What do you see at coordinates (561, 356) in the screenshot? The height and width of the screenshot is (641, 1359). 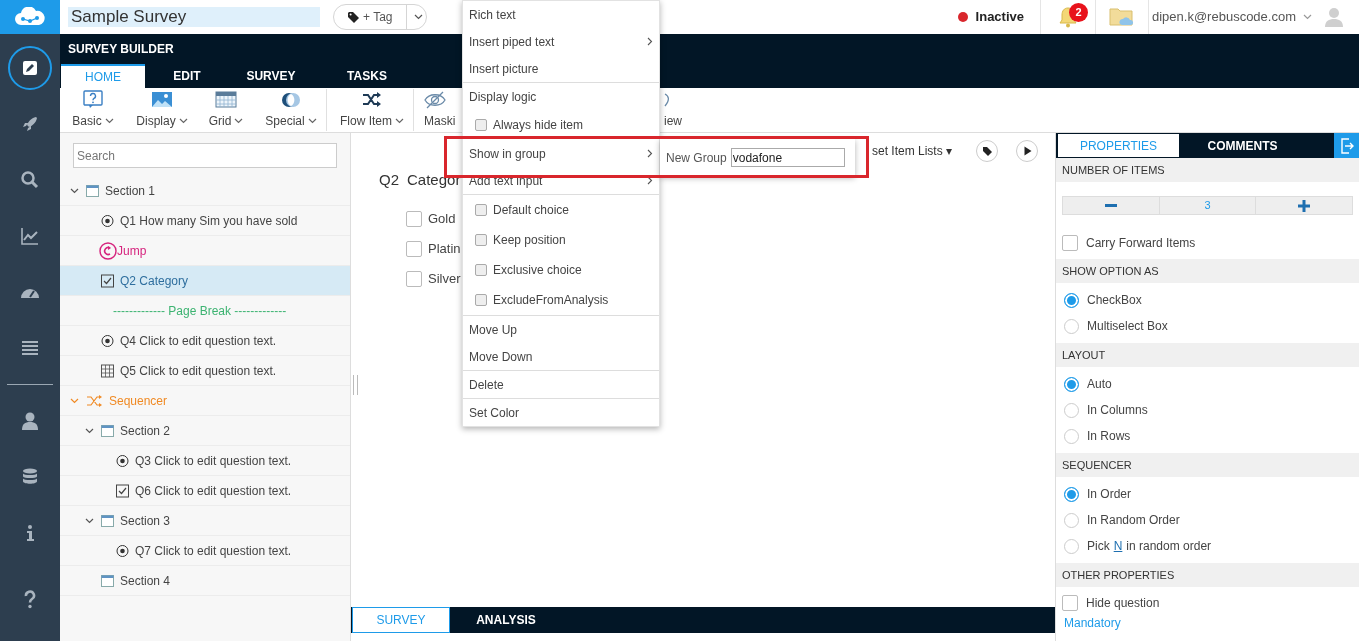 I see `menu-item: Move Down` at bounding box center [561, 356].